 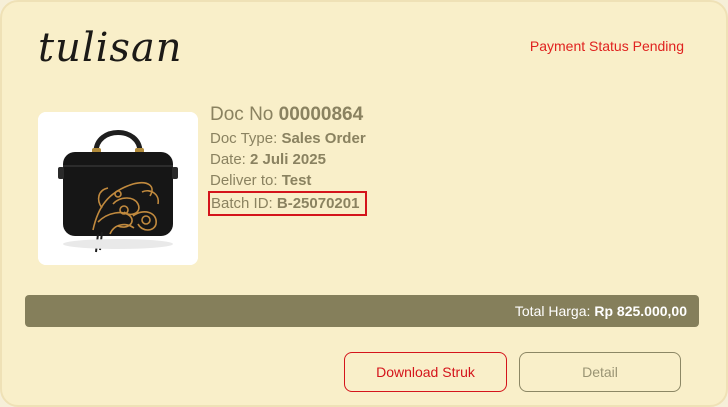 What do you see at coordinates (242, 203) in the screenshot?
I see `batch-id-label: Batch ID:` at bounding box center [242, 203].